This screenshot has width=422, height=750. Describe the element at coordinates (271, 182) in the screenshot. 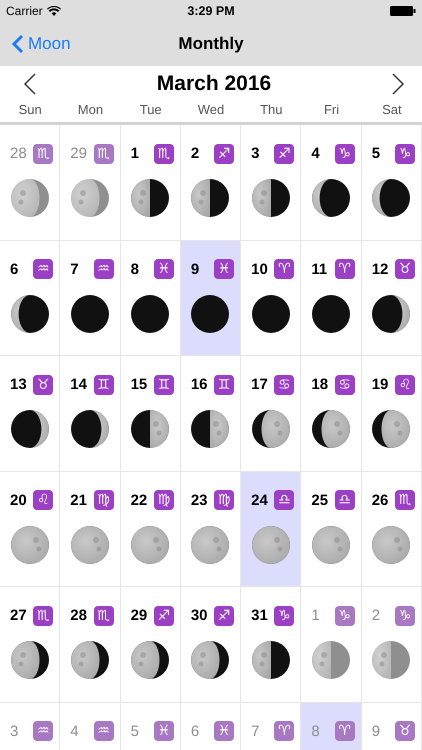

I see `day-cell: 3 ♐` at that location.